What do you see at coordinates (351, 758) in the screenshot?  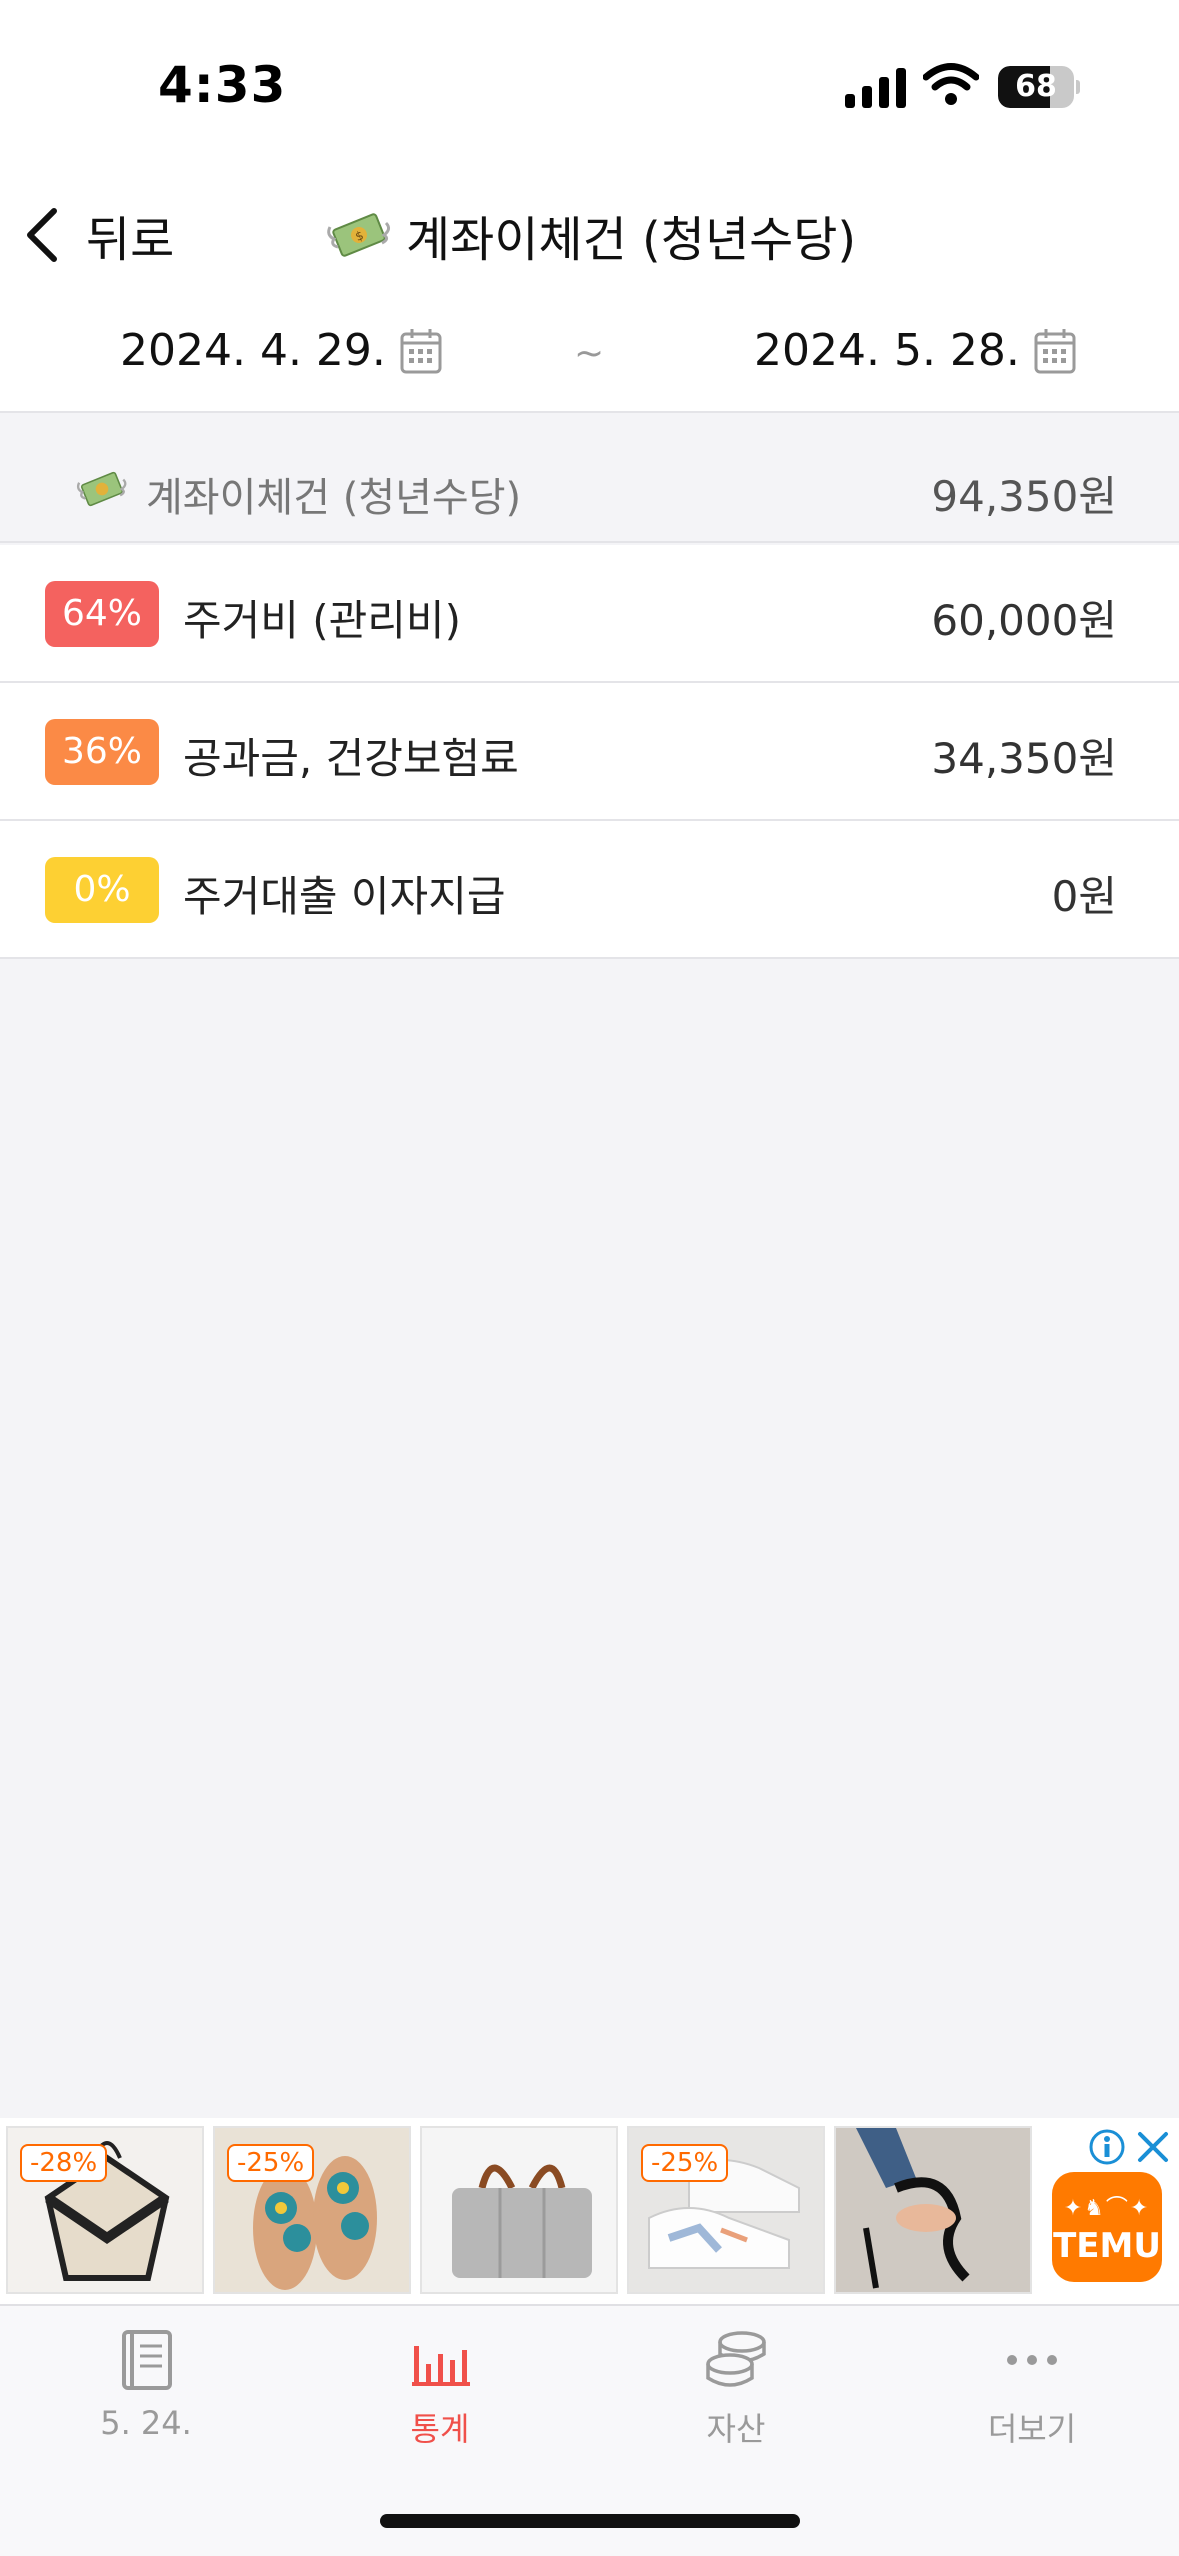 I see `item-label: 공과금, 건강보험료` at bounding box center [351, 758].